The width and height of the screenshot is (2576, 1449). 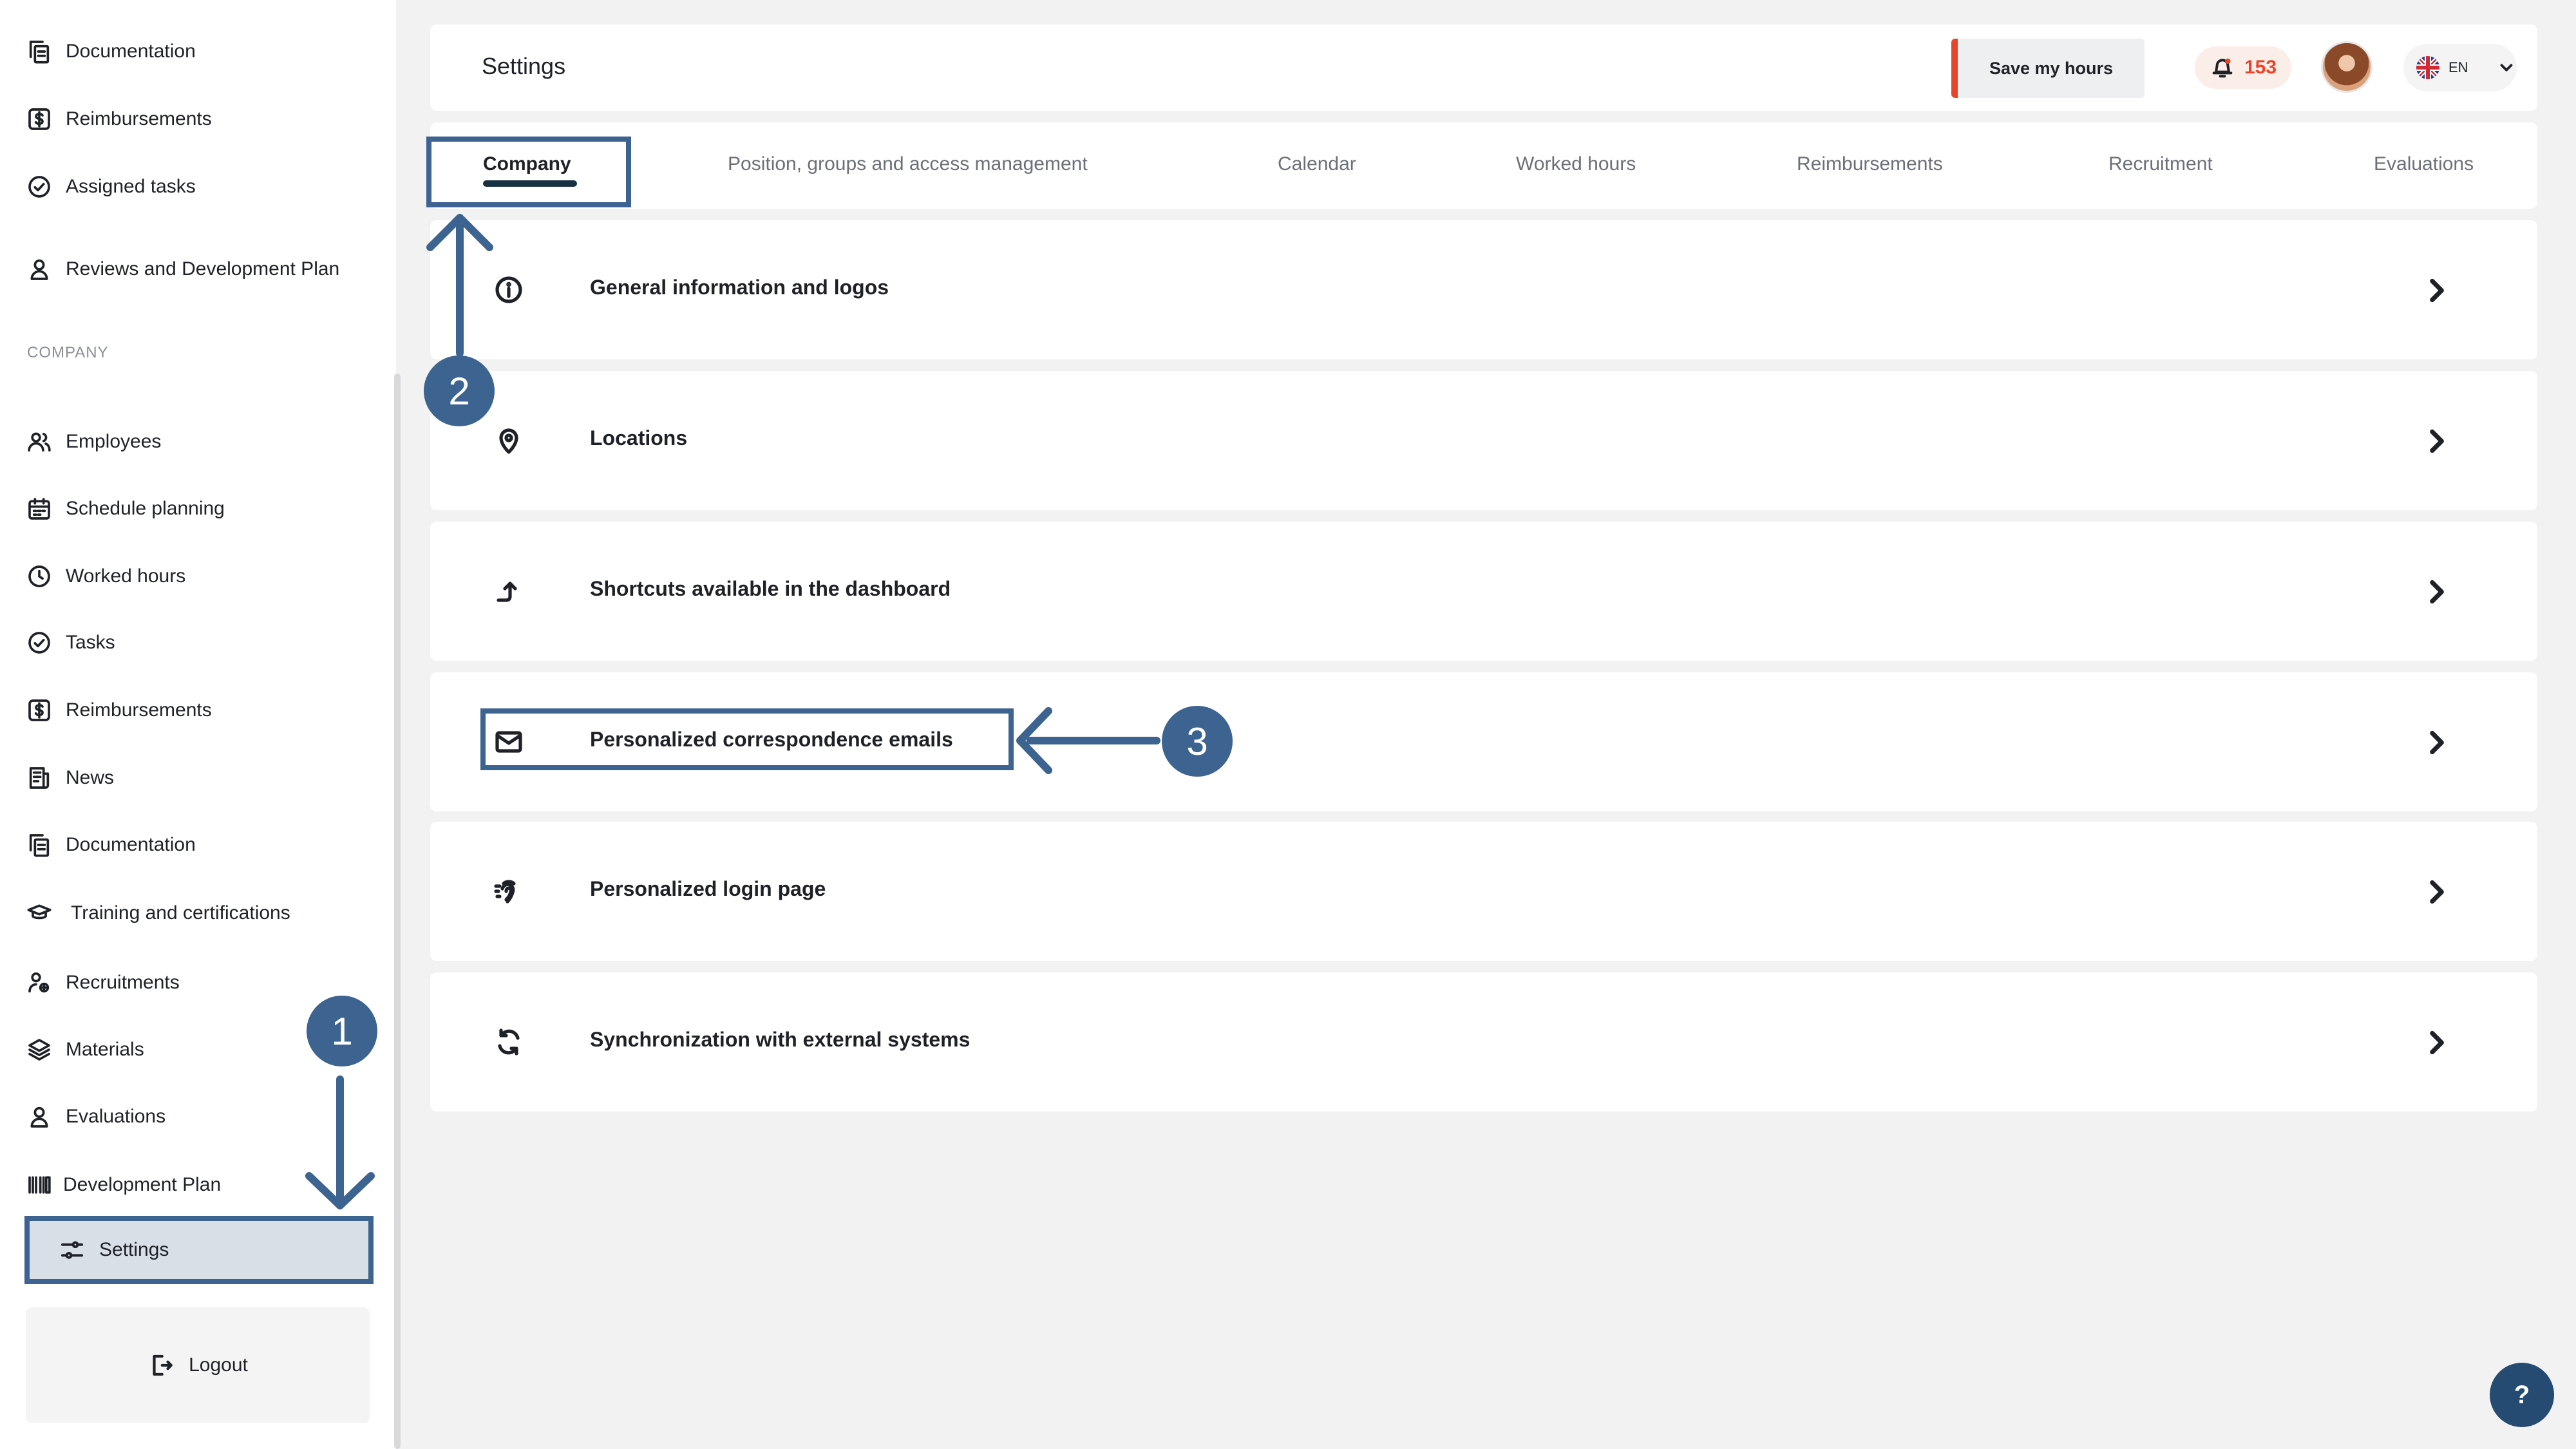 What do you see at coordinates (342, 1031) in the screenshot?
I see `step-badge-1: 1` at bounding box center [342, 1031].